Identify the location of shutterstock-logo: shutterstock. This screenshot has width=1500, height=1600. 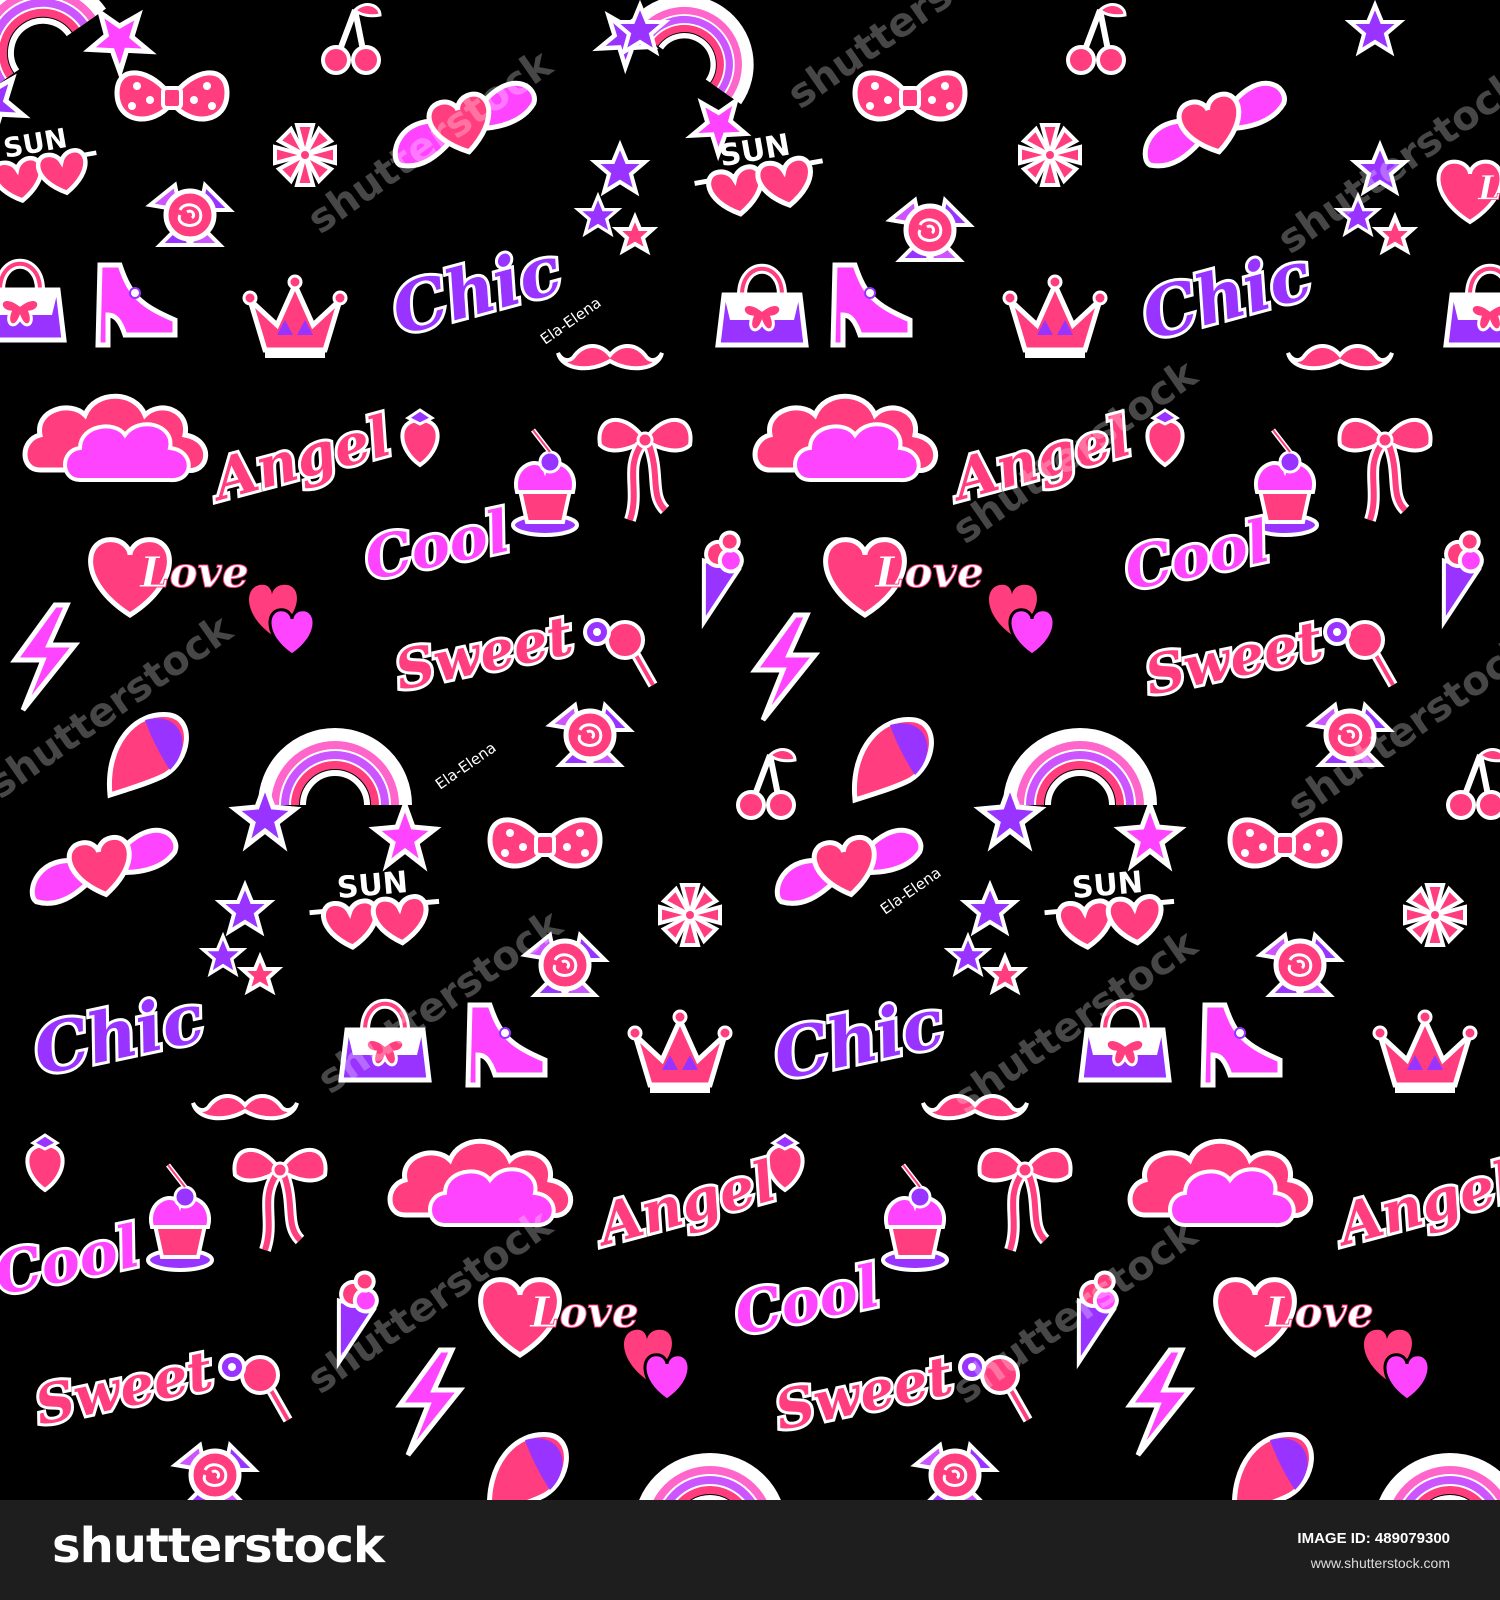
(218, 1546).